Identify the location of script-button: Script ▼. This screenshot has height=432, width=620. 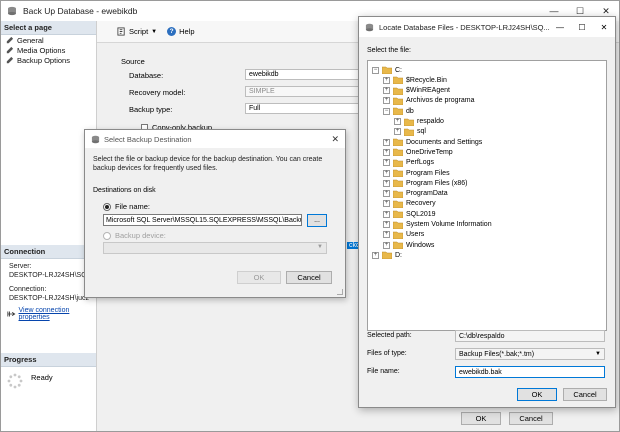
(137, 31).